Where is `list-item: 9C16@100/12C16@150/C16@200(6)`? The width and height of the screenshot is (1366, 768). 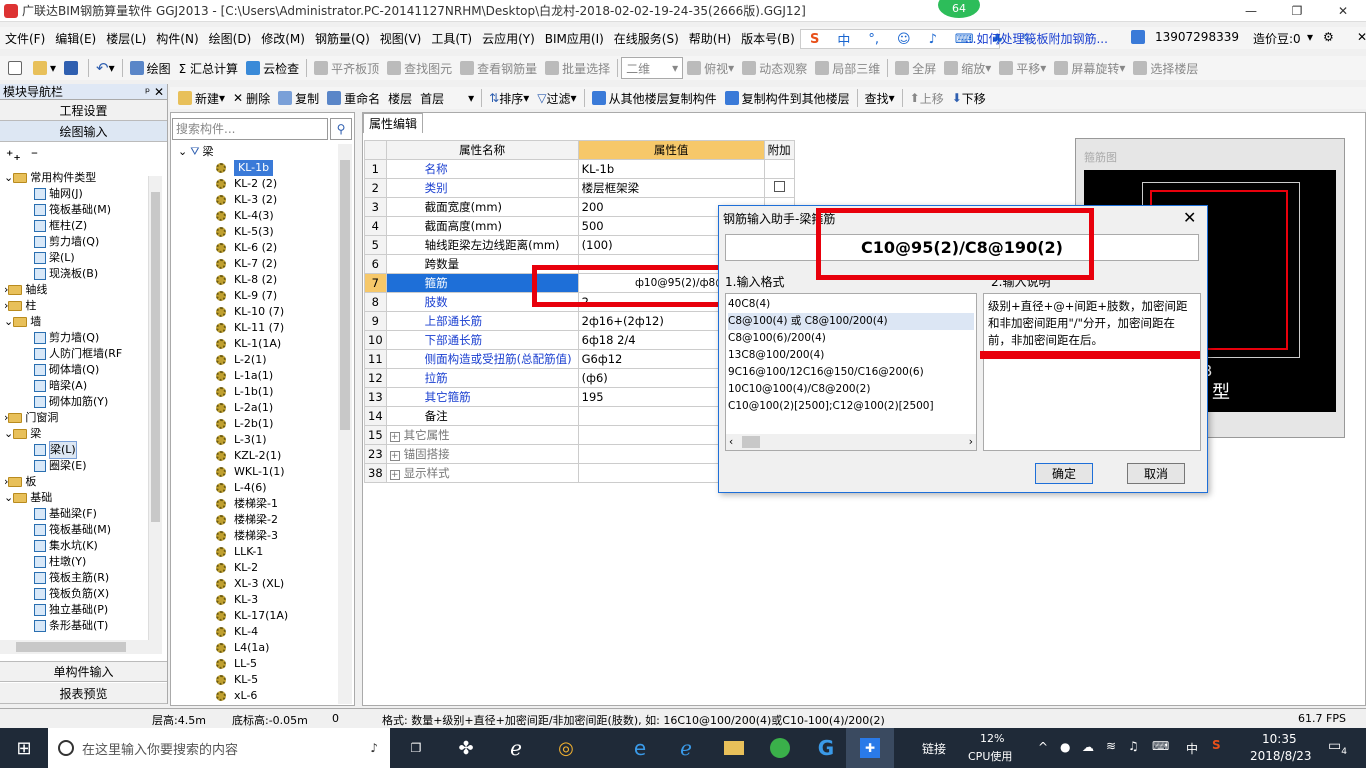 list-item: 9C16@100/12C16@150/C16@200(6) is located at coordinates (851, 372).